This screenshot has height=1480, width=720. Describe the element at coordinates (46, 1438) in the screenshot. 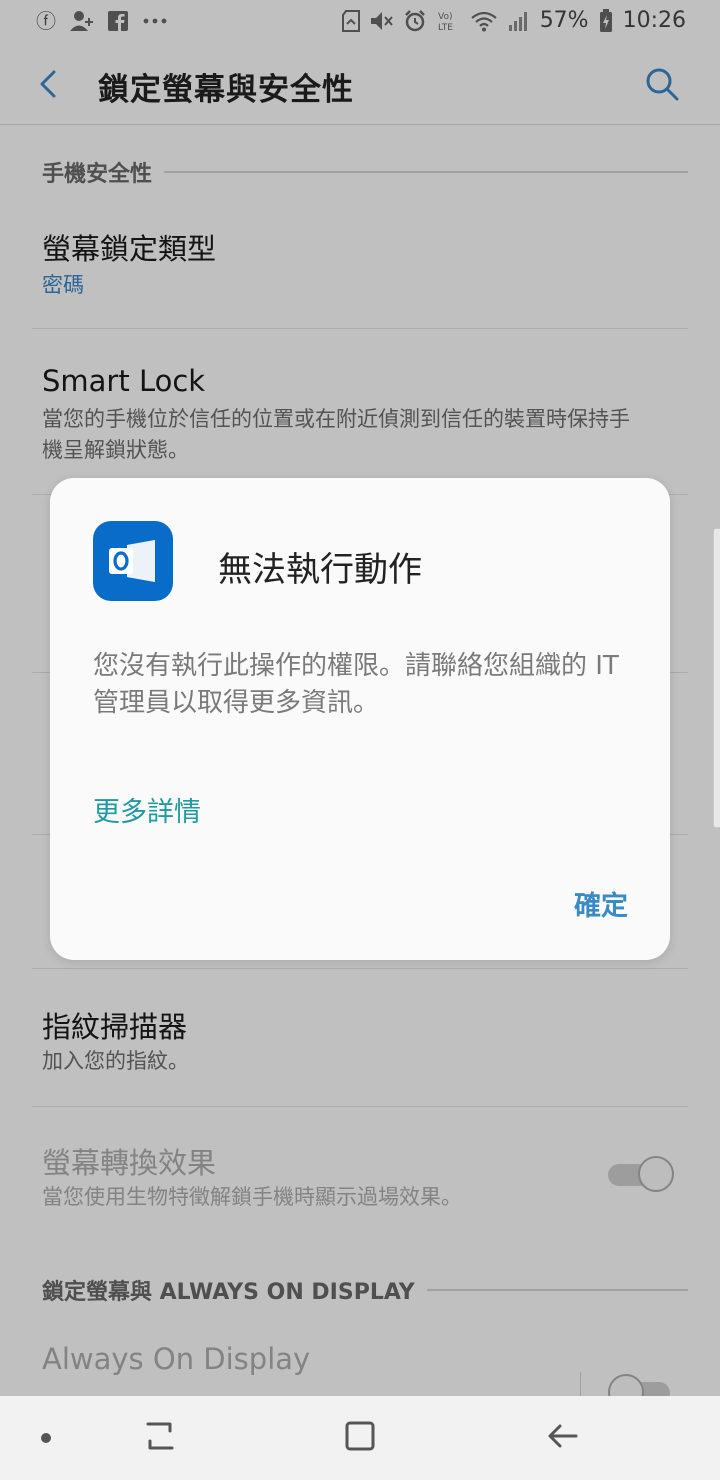

I see `dot-icon` at that location.